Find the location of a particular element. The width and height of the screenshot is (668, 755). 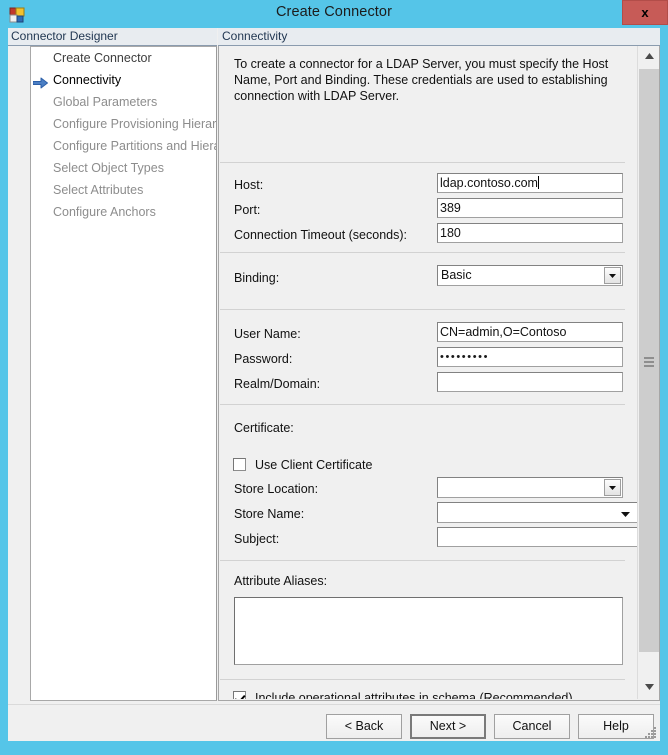

use-client-certificate-checkbox: Use Client Certificate is located at coordinates (302, 465).